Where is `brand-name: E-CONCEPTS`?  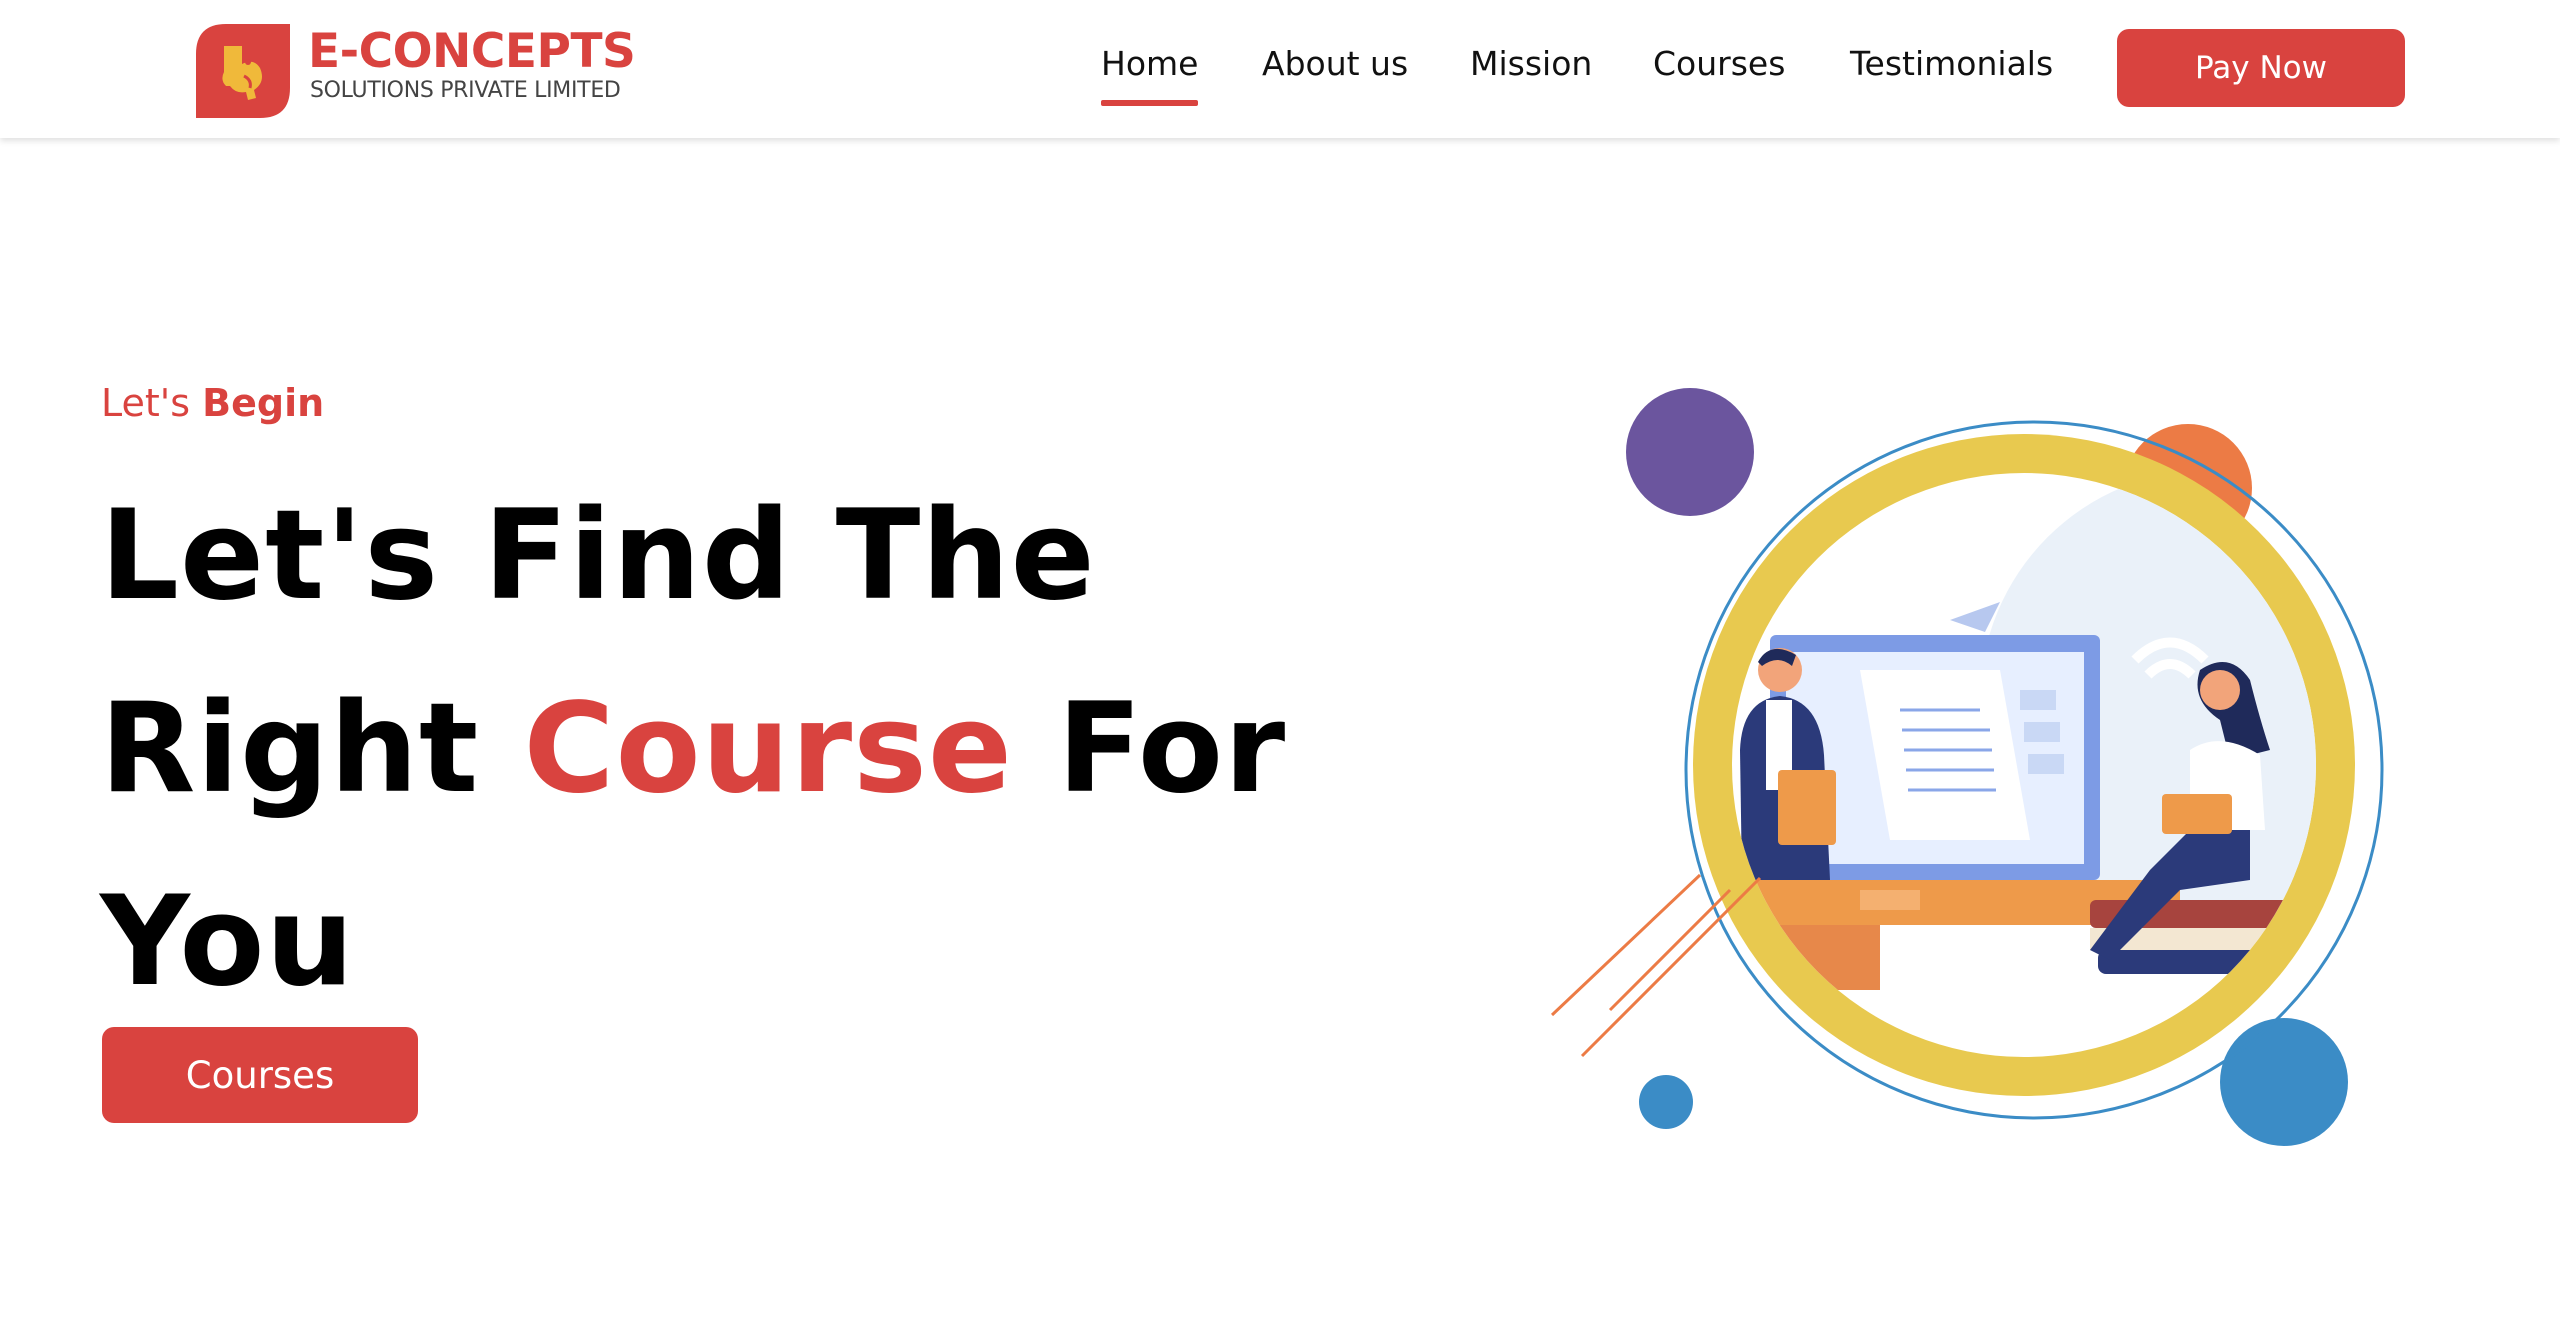 brand-name: E-CONCEPTS is located at coordinates (472, 51).